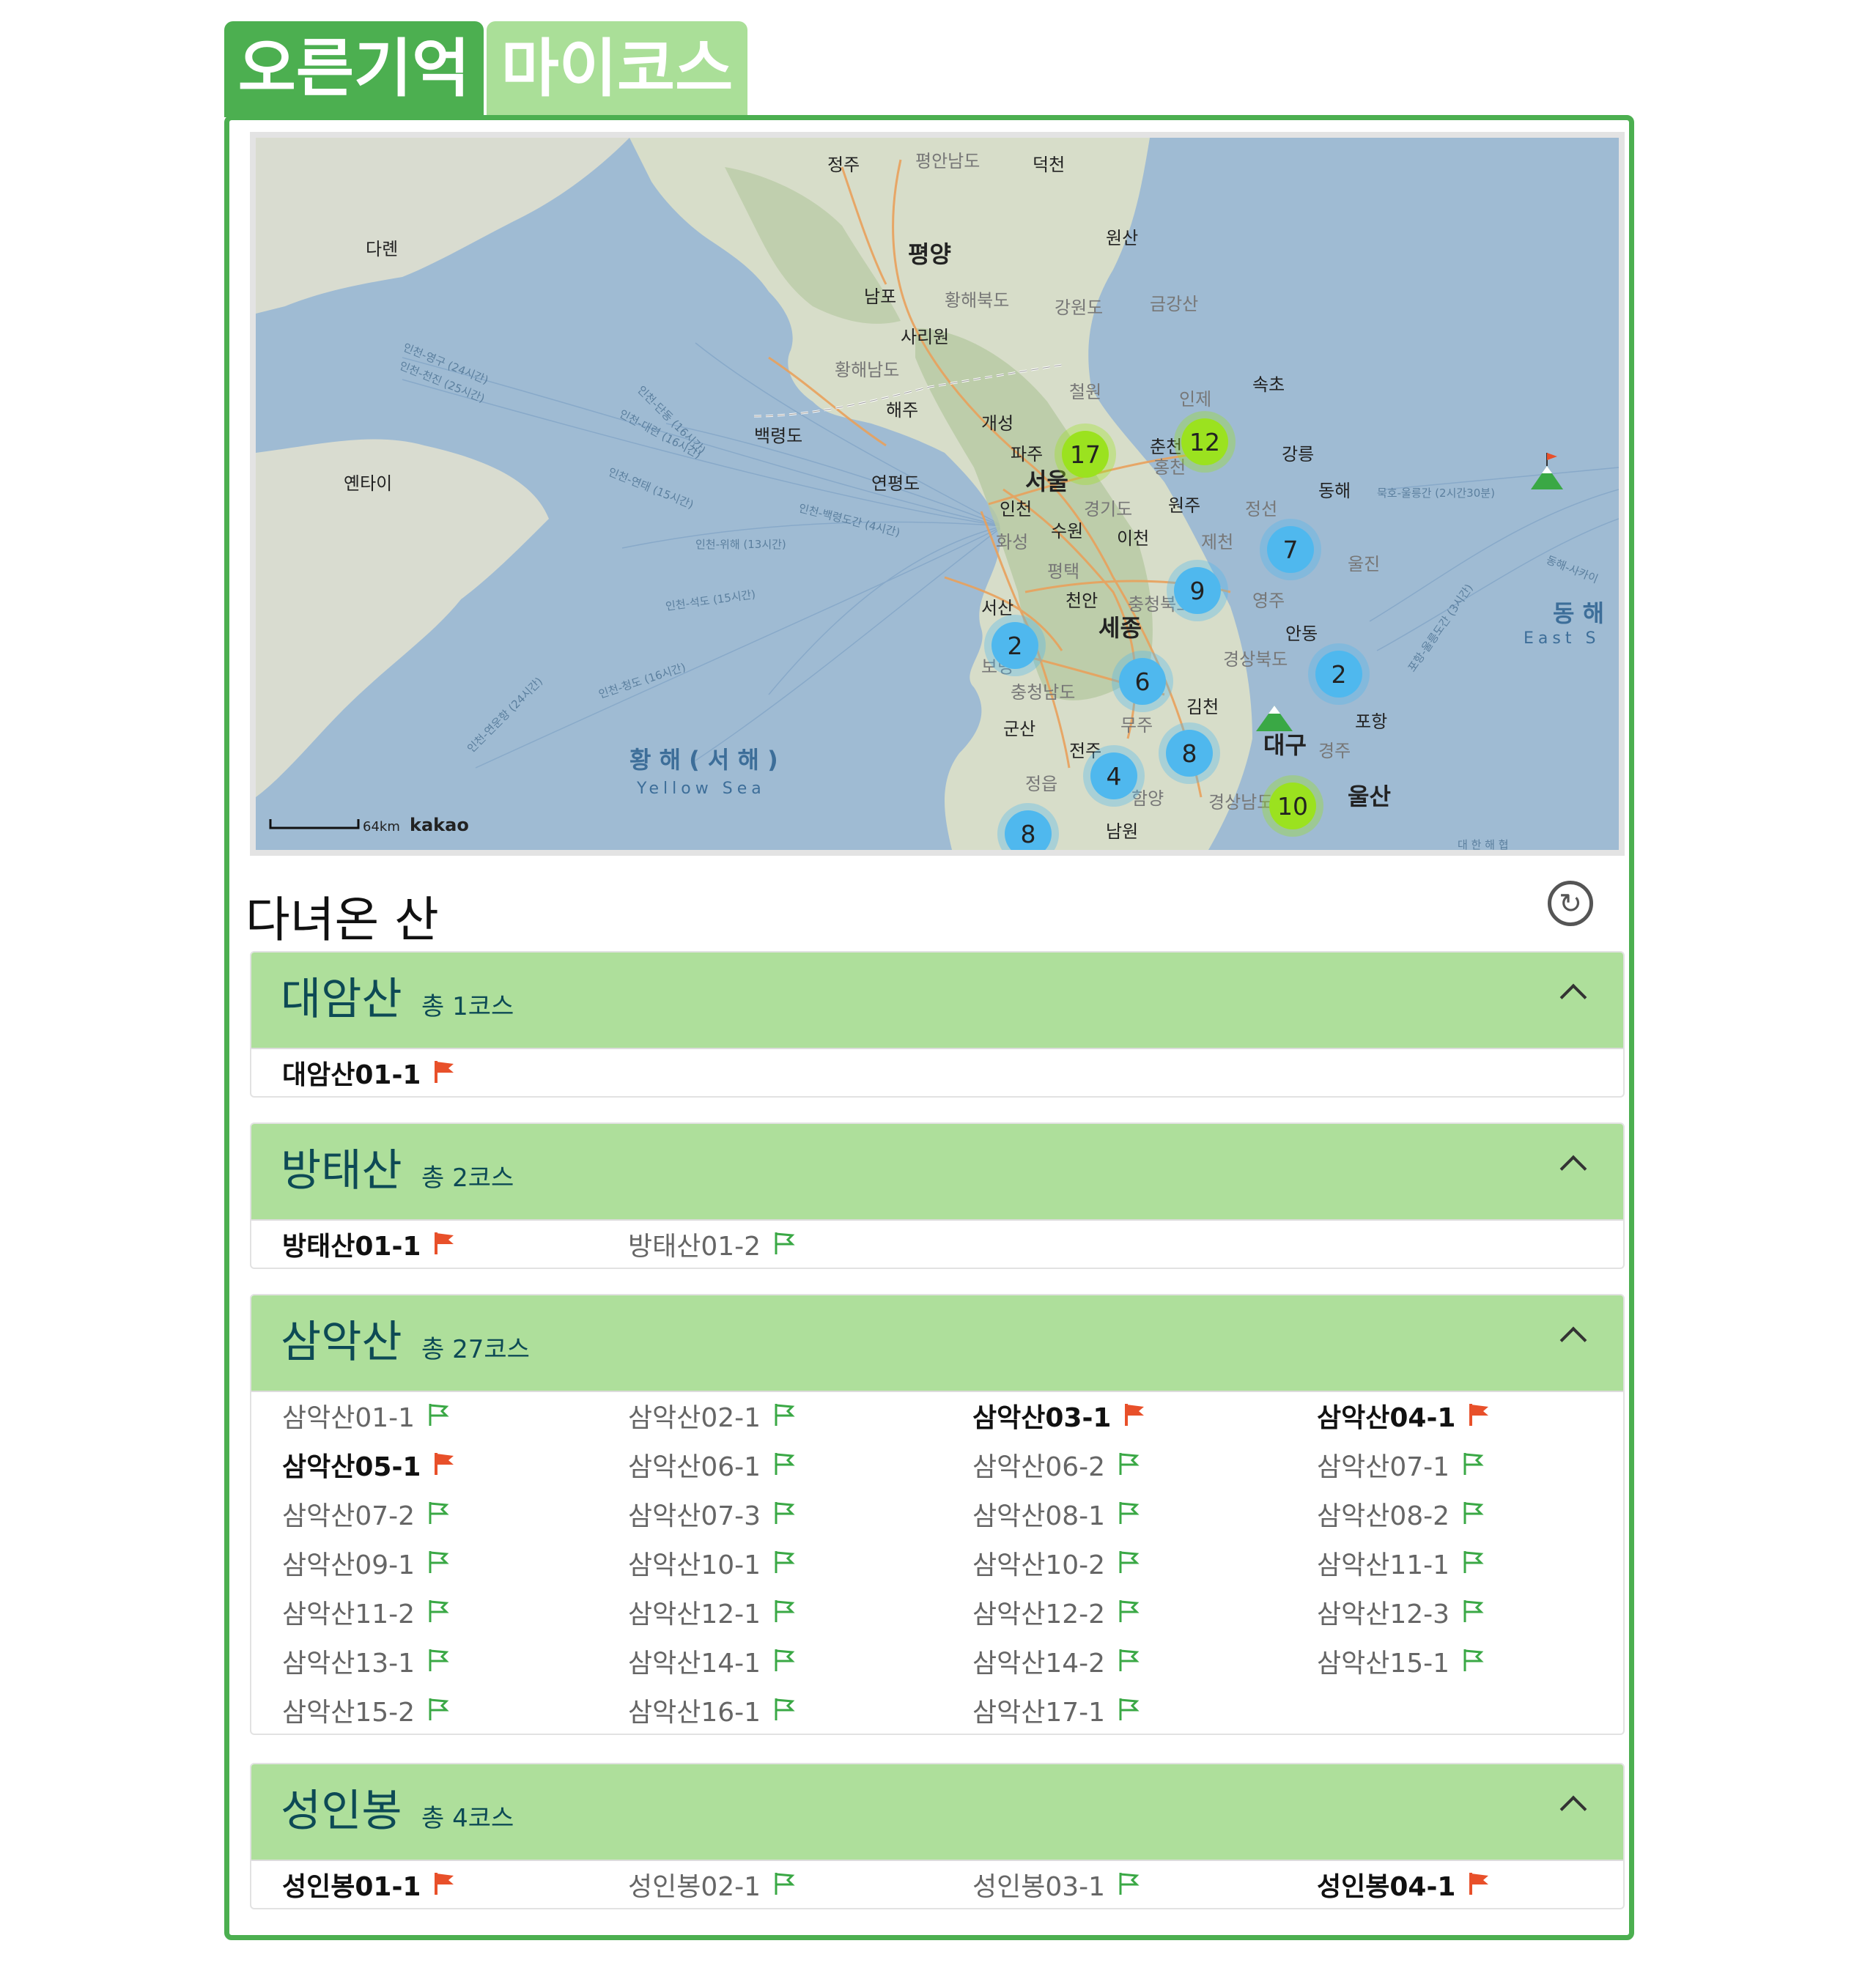 The width and height of the screenshot is (1876, 1979). Describe the element at coordinates (1383, 1664) in the screenshot. I see `course-label: 삼악산15-1` at that location.